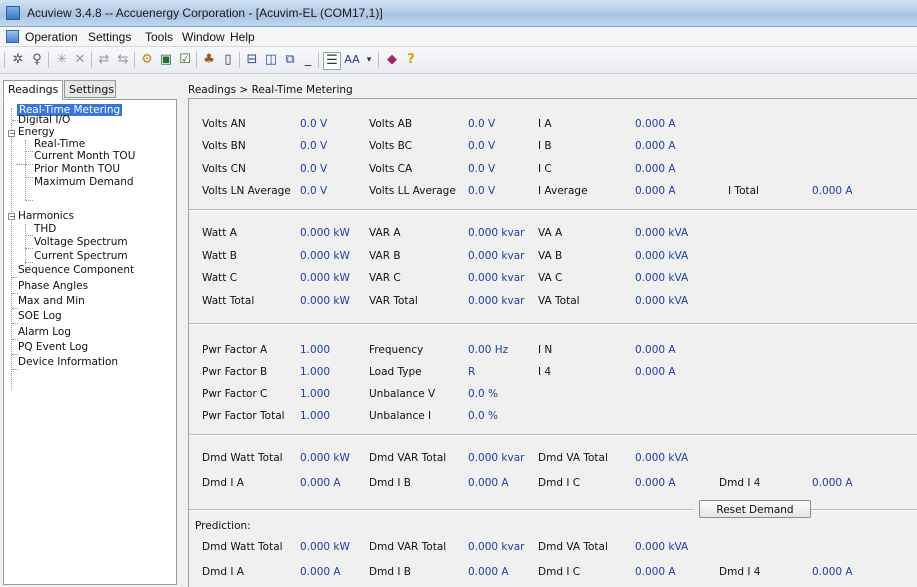  I want to click on panel-tabs: Readings Settings, so click(90, 90).